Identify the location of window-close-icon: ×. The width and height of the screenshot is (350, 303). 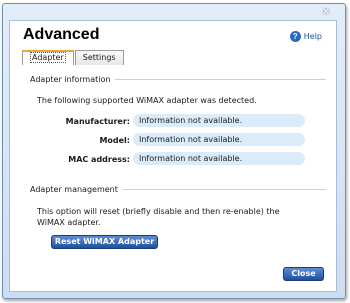
(326, 12).